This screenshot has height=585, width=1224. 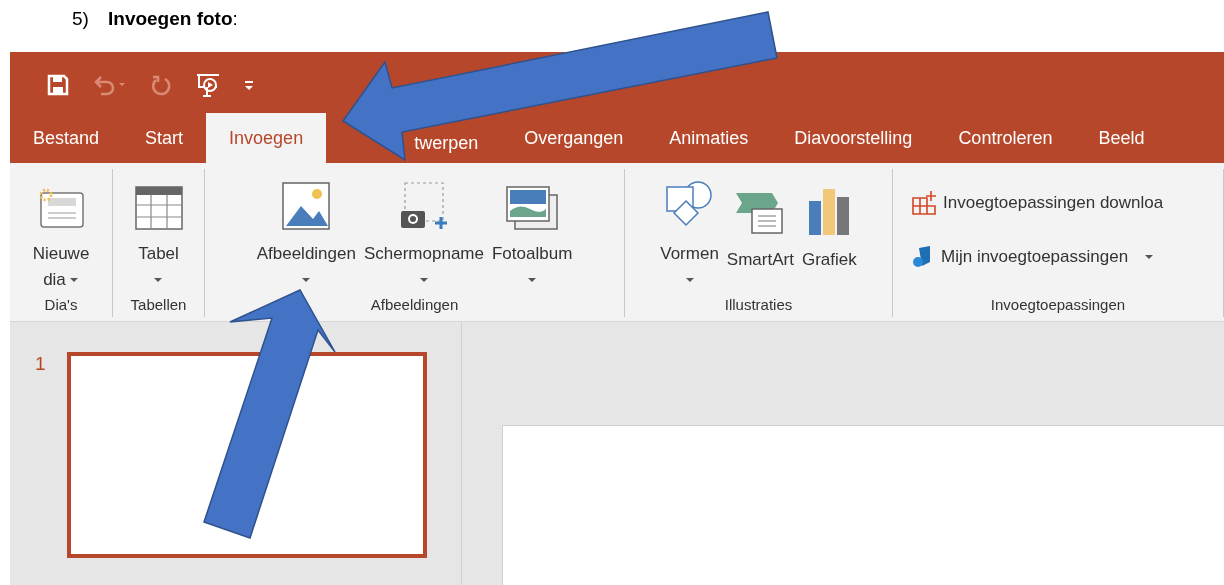 I want to click on table-icon, so click(x=158, y=208).